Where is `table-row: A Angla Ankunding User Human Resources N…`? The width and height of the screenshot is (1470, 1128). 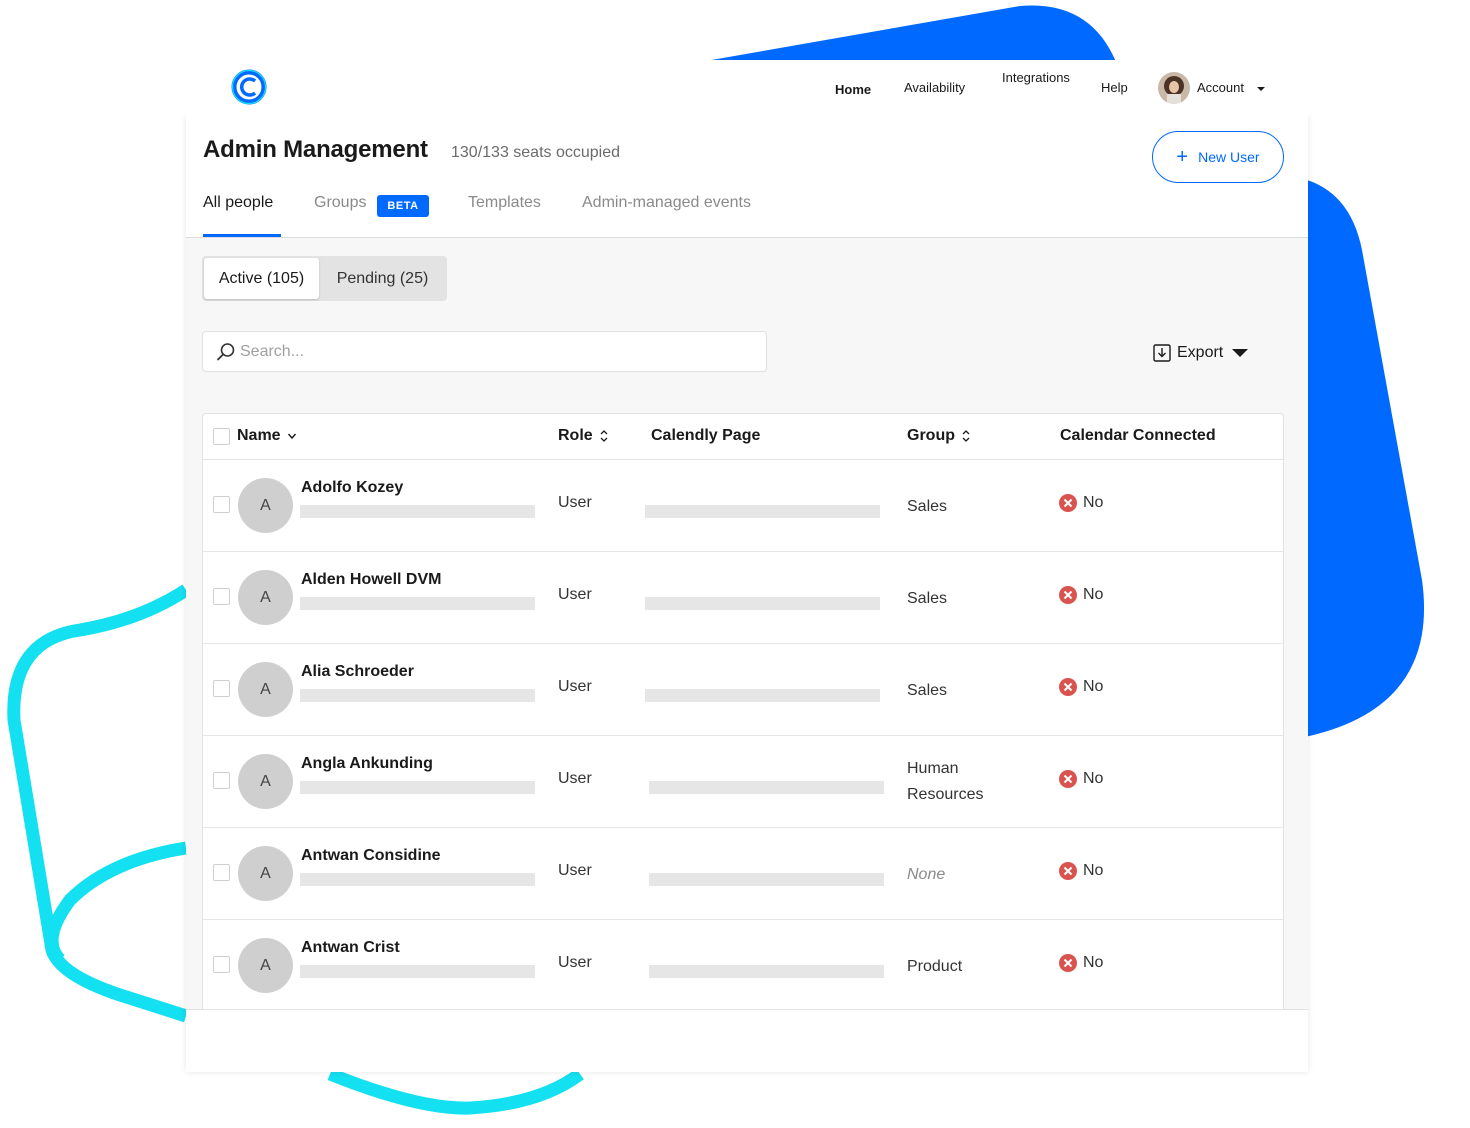
table-row: A Angla Ankunding User Human Resources N… is located at coordinates (743, 782).